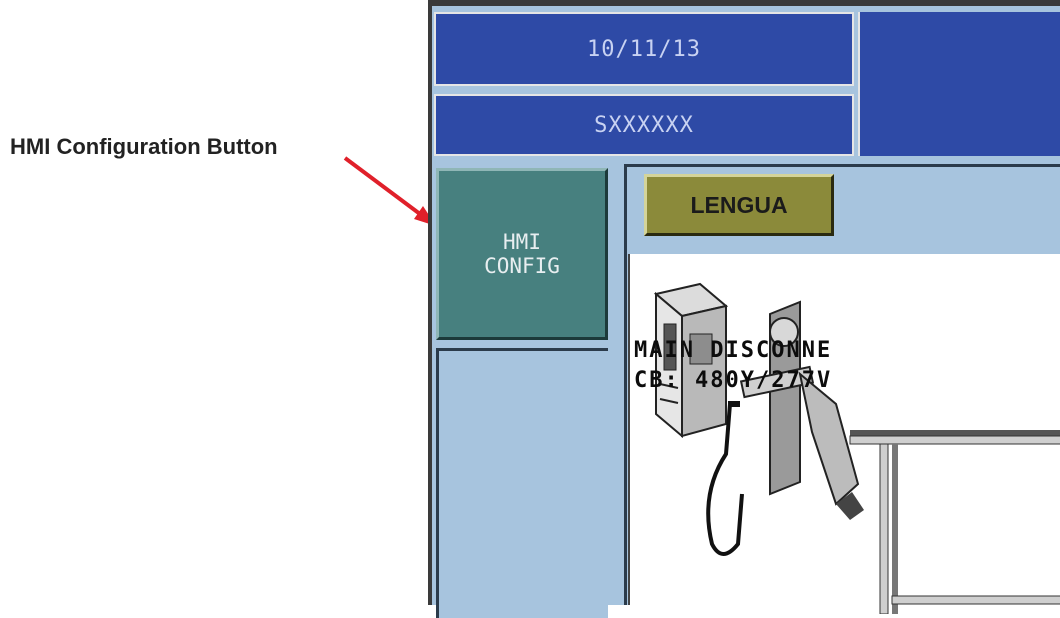 The width and height of the screenshot is (1060, 618). What do you see at coordinates (522, 242) in the screenshot?
I see `hmi-config-label-line1: HMI` at bounding box center [522, 242].